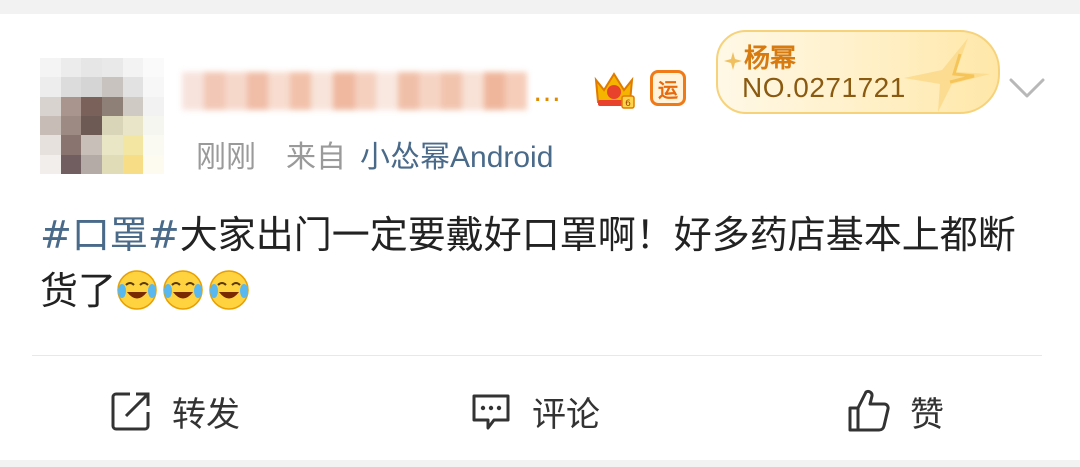 This screenshot has width=1080, height=467. I want to click on repost-icon, so click(130, 411).